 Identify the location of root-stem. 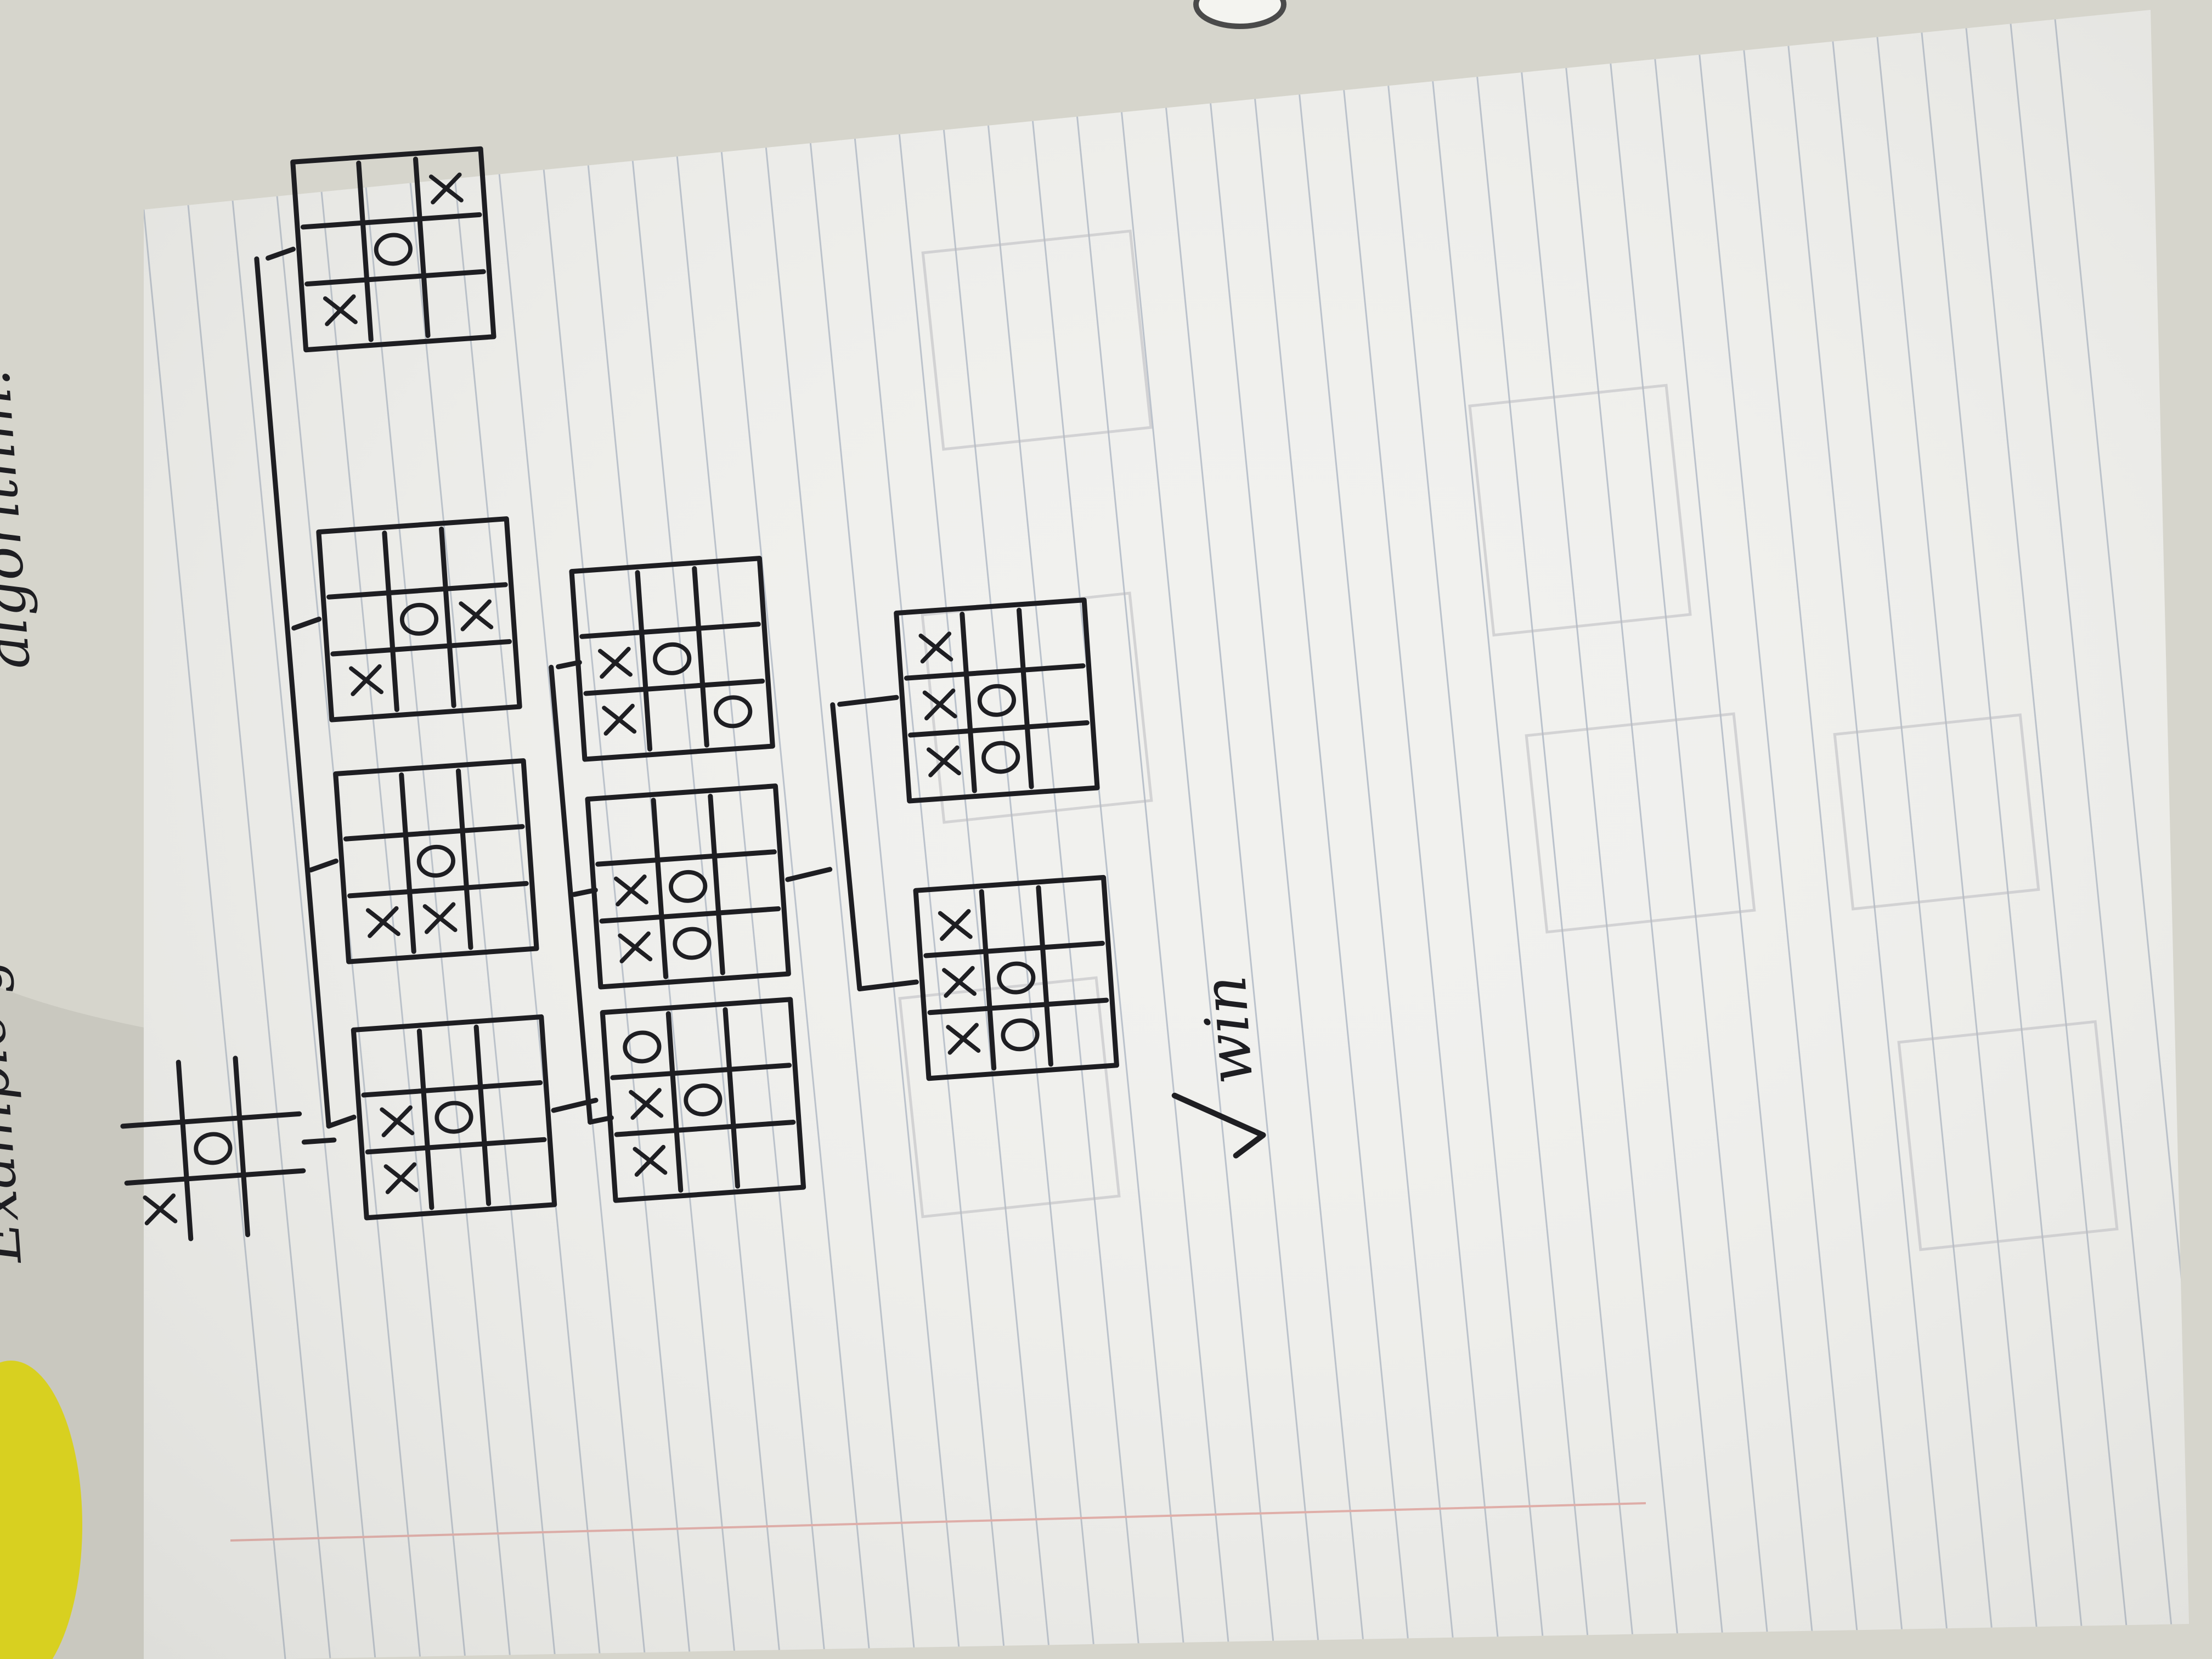
(319, 1141).